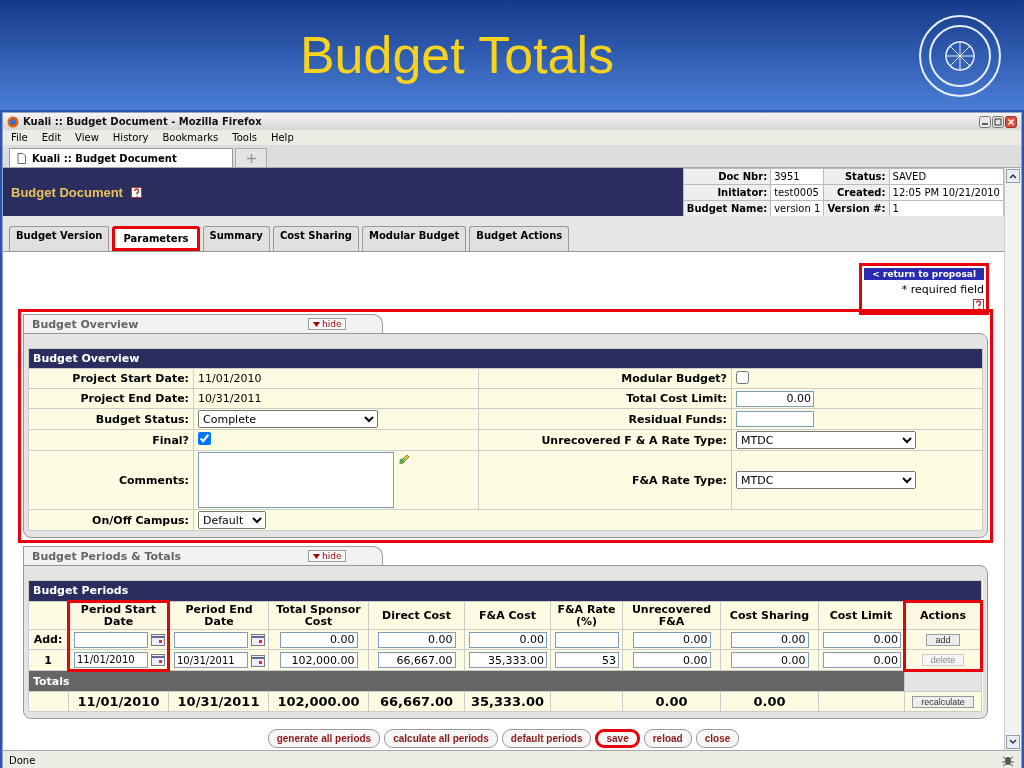 The height and width of the screenshot is (768, 1024). What do you see at coordinates (118, 615) in the screenshot?
I see `column-header: Period Start Date` at bounding box center [118, 615].